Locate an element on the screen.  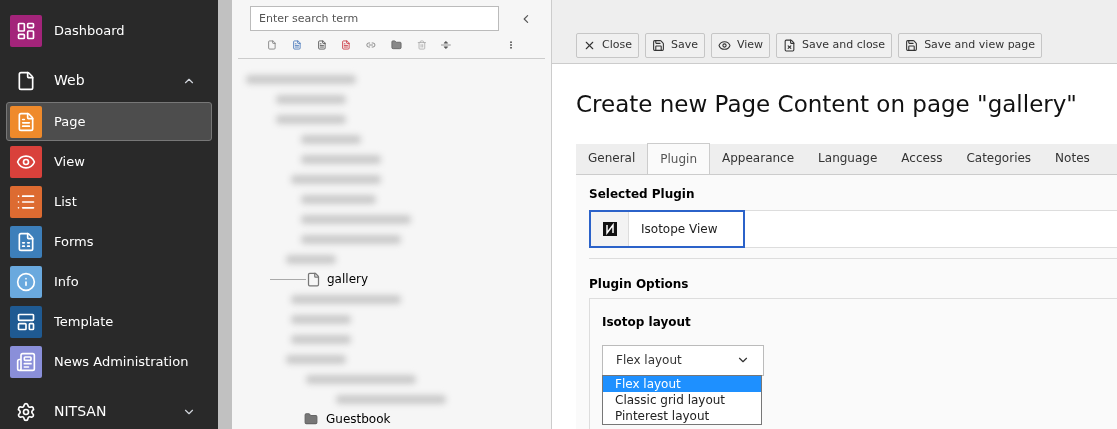
tab: Access is located at coordinates (922, 158).